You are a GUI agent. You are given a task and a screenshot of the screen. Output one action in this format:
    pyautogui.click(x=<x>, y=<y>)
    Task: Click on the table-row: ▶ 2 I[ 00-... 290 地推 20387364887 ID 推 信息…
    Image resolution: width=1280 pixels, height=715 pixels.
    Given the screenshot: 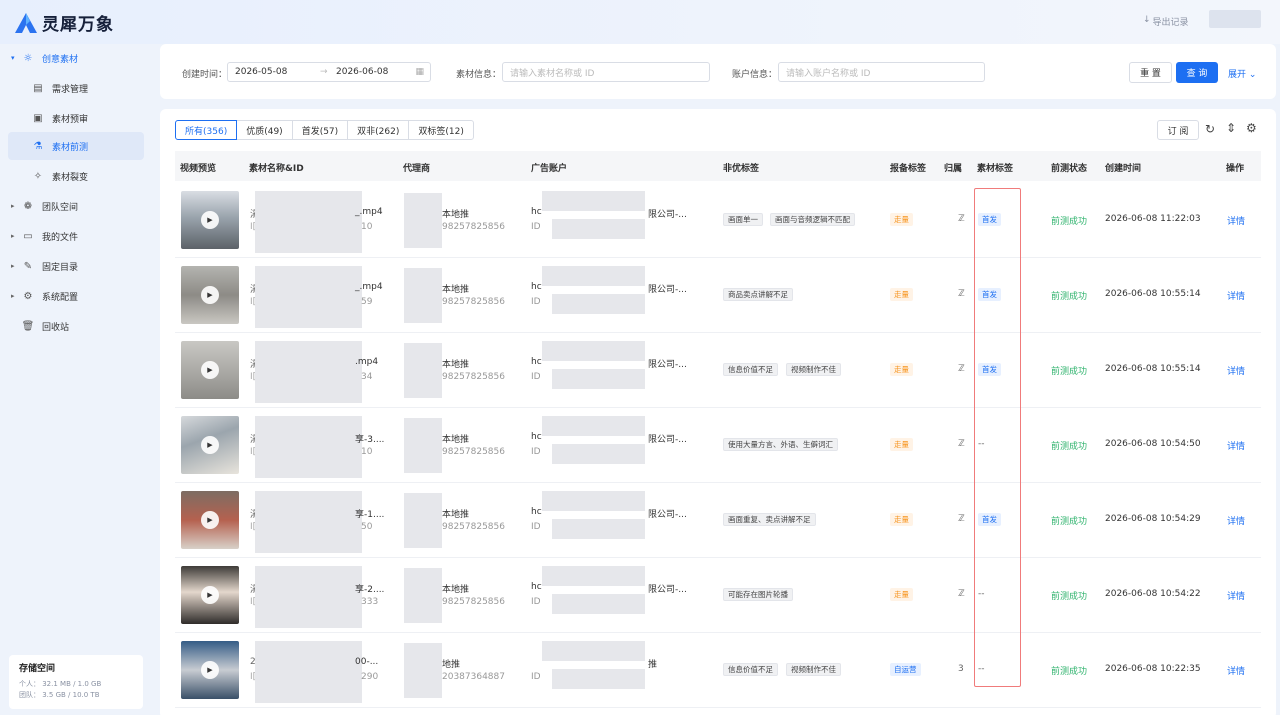 What is the action you would take?
    pyautogui.click(x=718, y=670)
    